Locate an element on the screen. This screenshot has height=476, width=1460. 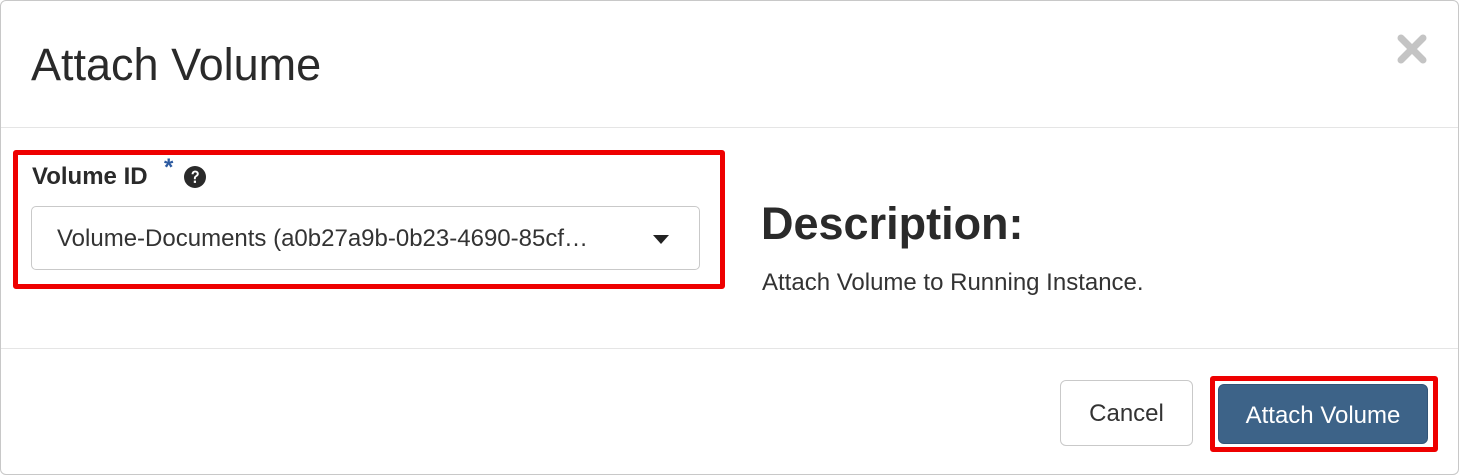
description-heading: Description: is located at coordinates (892, 223).